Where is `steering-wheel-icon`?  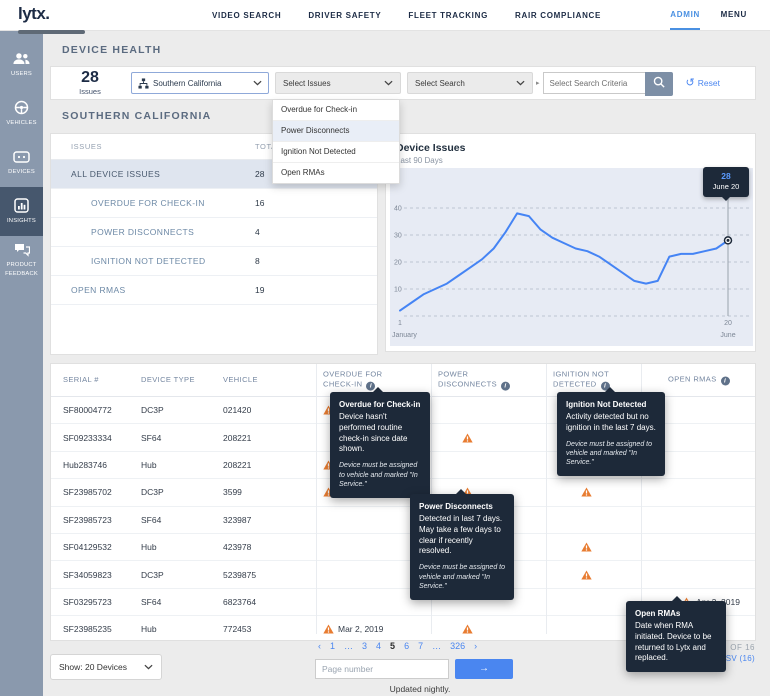
steering-wheel-icon is located at coordinates (21, 108).